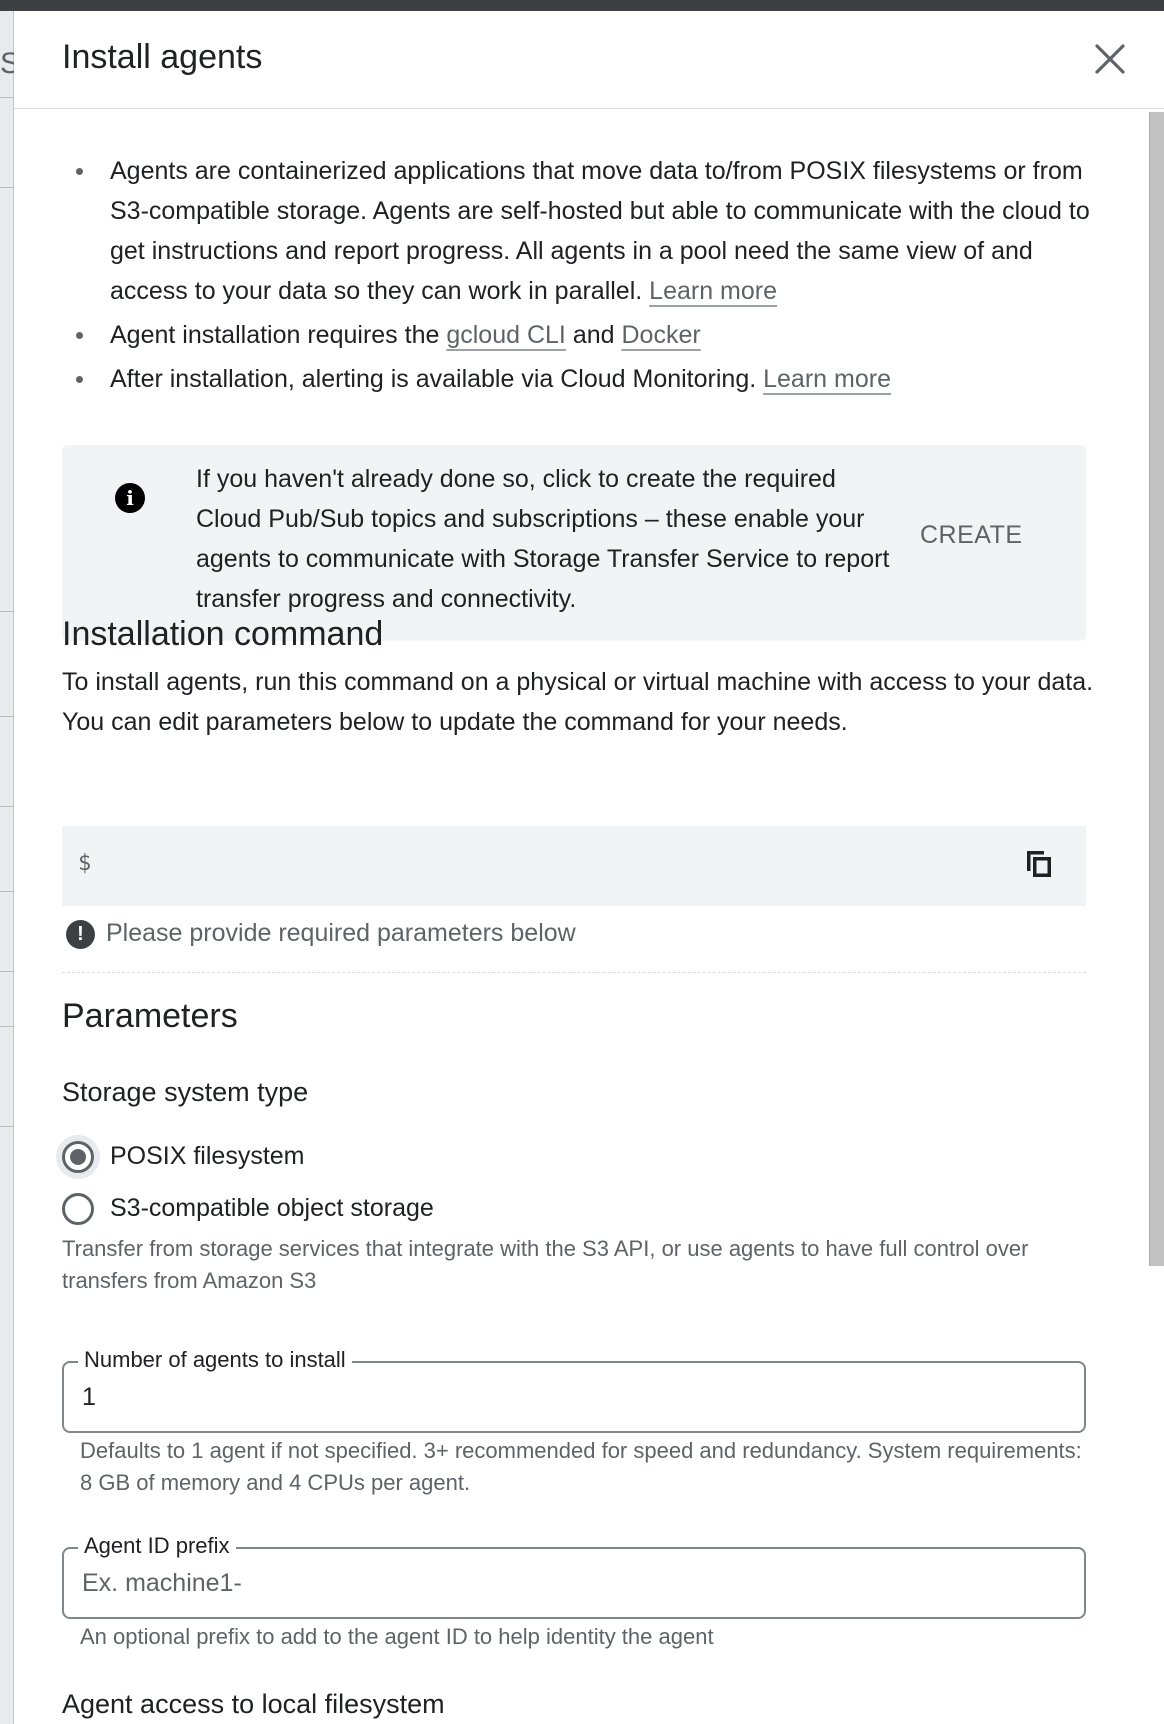 The width and height of the screenshot is (1164, 1724). I want to click on number-of-agents-input, so click(572, 1397).